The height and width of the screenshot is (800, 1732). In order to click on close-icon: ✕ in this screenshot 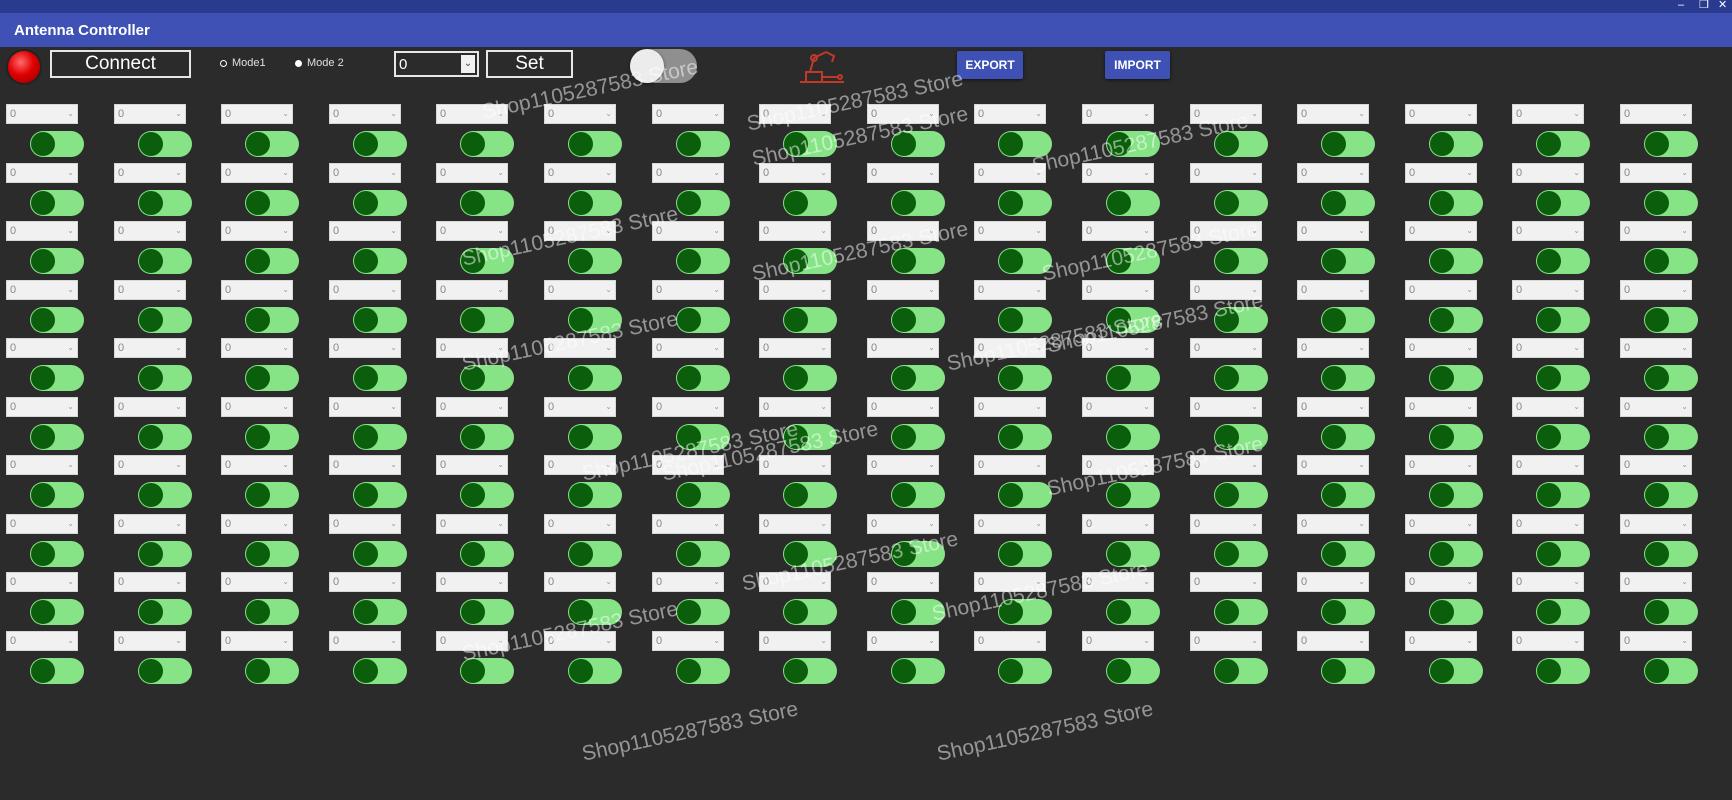, I will do `click(1722, 6)`.